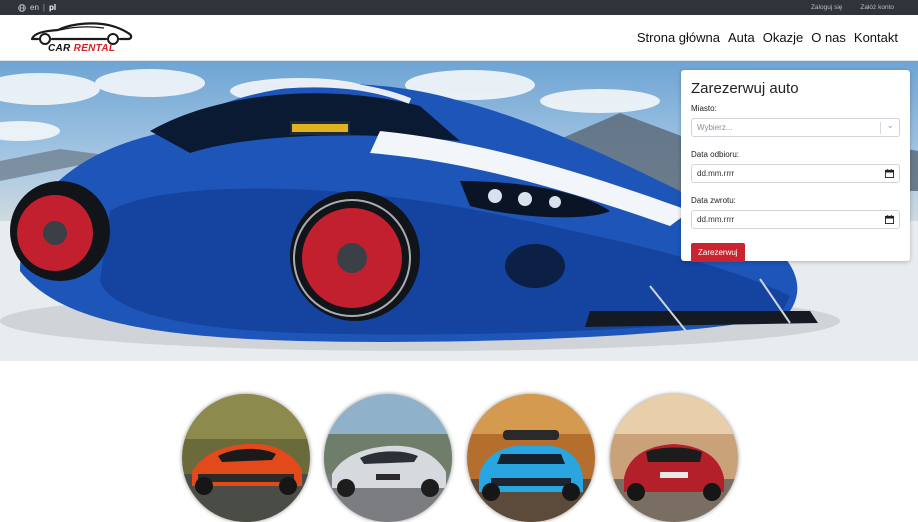 Image resolution: width=918 pixels, height=522 pixels. What do you see at coordinates (828, 37) in the screenshot?
I see `nav-item-about: O nas` at bounding box center [828, 37].